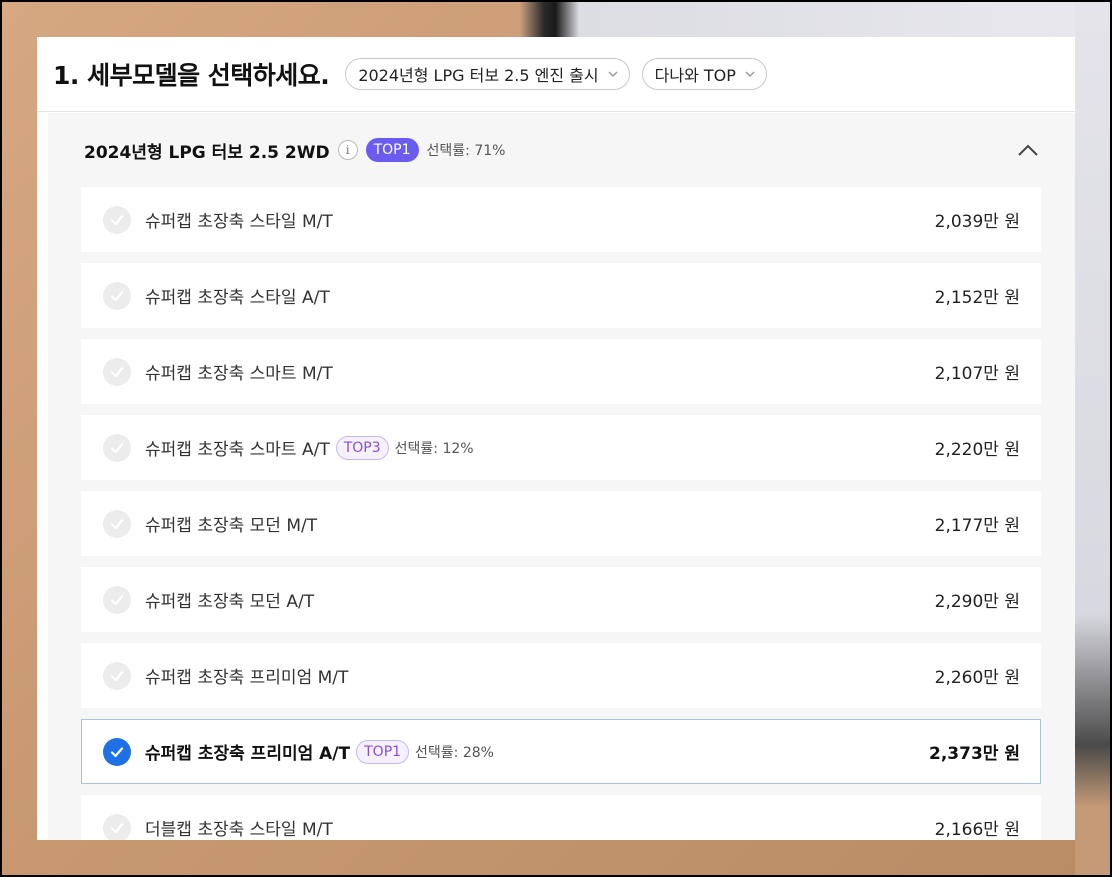 The image size is (1112, 877). I want to click on option-price: 2,107만 원, so click(977, 374).